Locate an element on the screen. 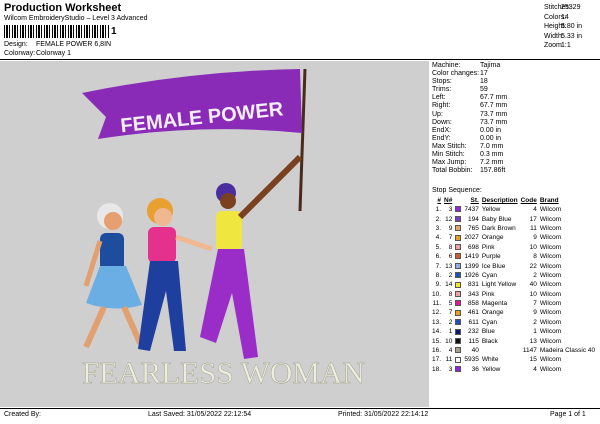 Image resolution: width=600 pixels, height=424 pixels. row-number: 13. is located at coordinates (437, 322).